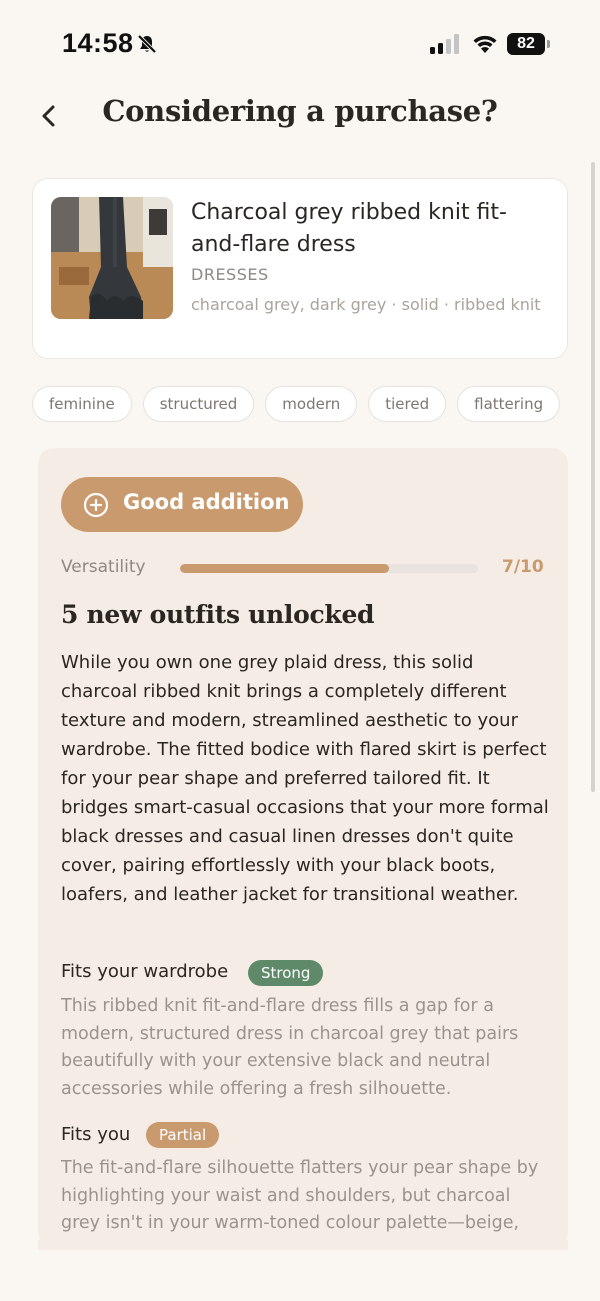  Describe the element at coordinates (485, 44) in the screenshot. I see `wifi-icon` at that location.